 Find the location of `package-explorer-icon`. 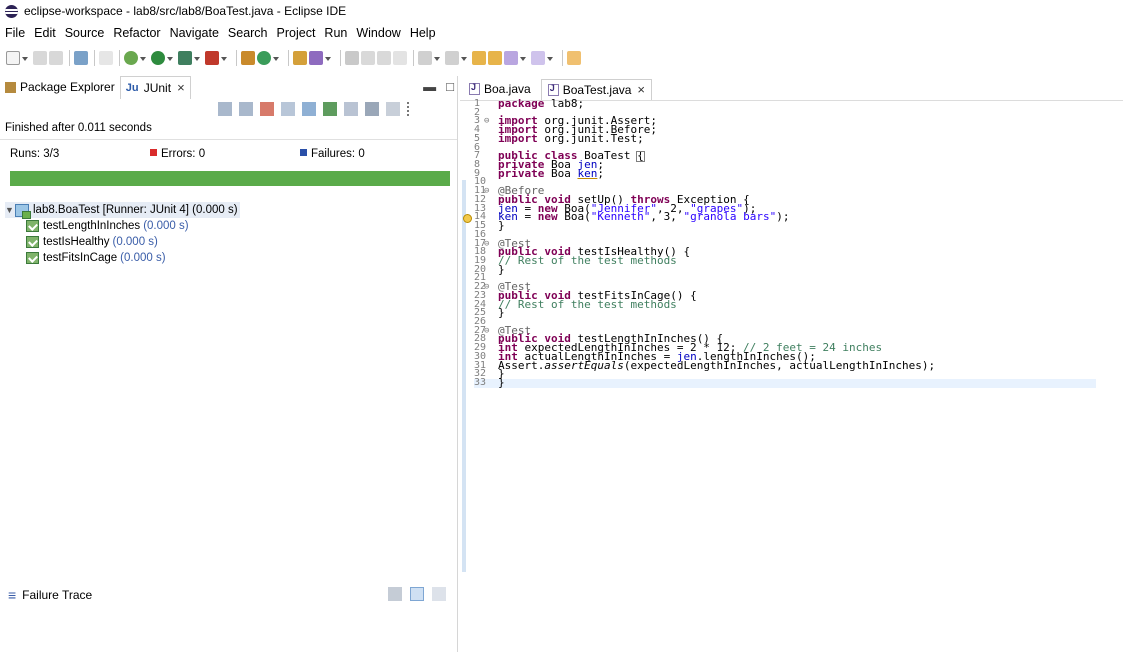

package-explorer-icon is located at coordinates (10, 87).